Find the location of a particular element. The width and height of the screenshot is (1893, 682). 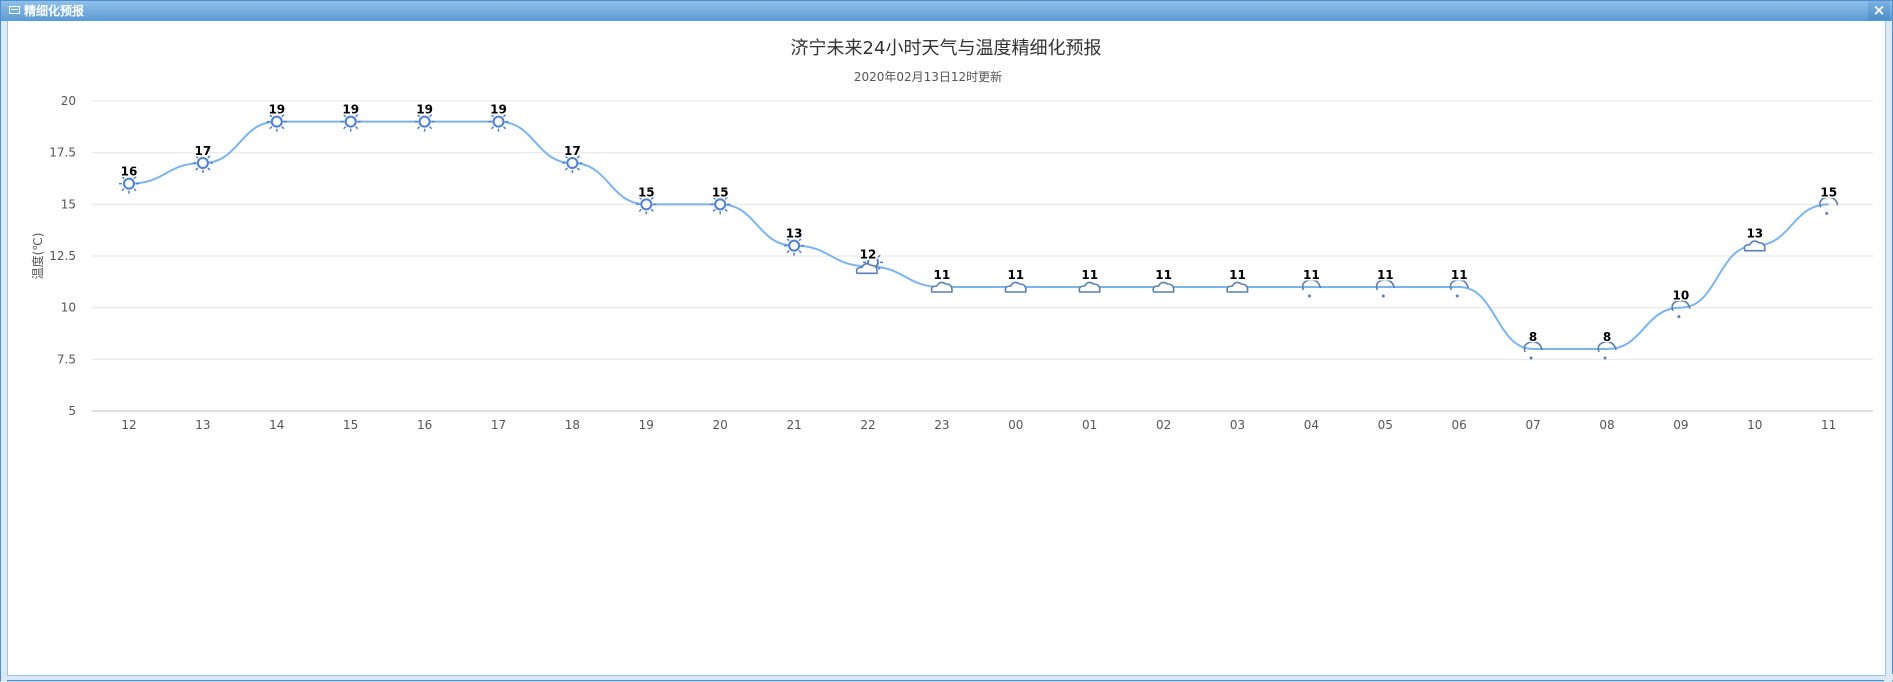

x-tick-label: 18 is located at coordinates (572, 425).